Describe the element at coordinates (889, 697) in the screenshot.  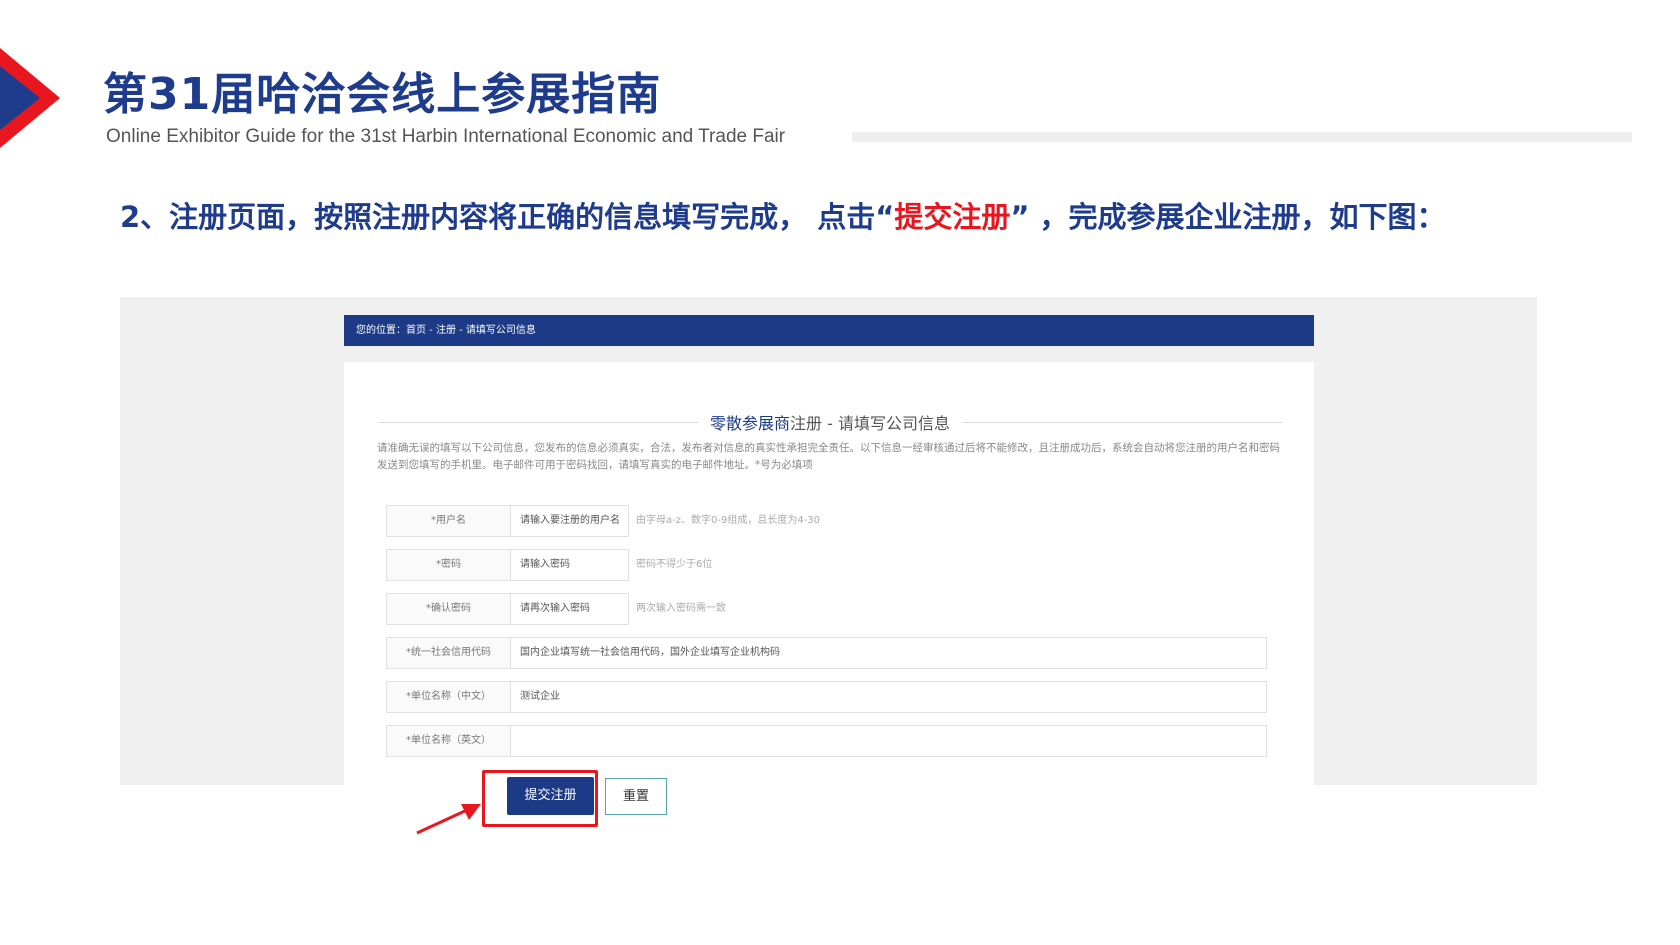
I see `company-name-cn-input: 测试企业` at that location.